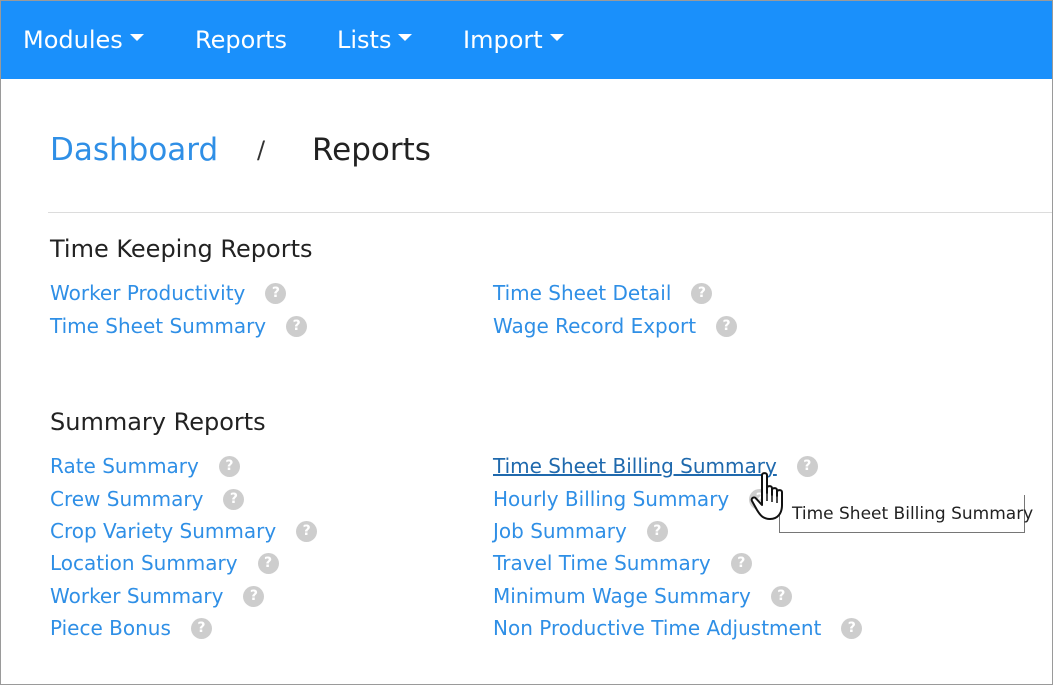 Image resolution: width=1053 pixels, height=685 pixels. I want to click on report-item: Rate Summary ?, so click(145, 466).